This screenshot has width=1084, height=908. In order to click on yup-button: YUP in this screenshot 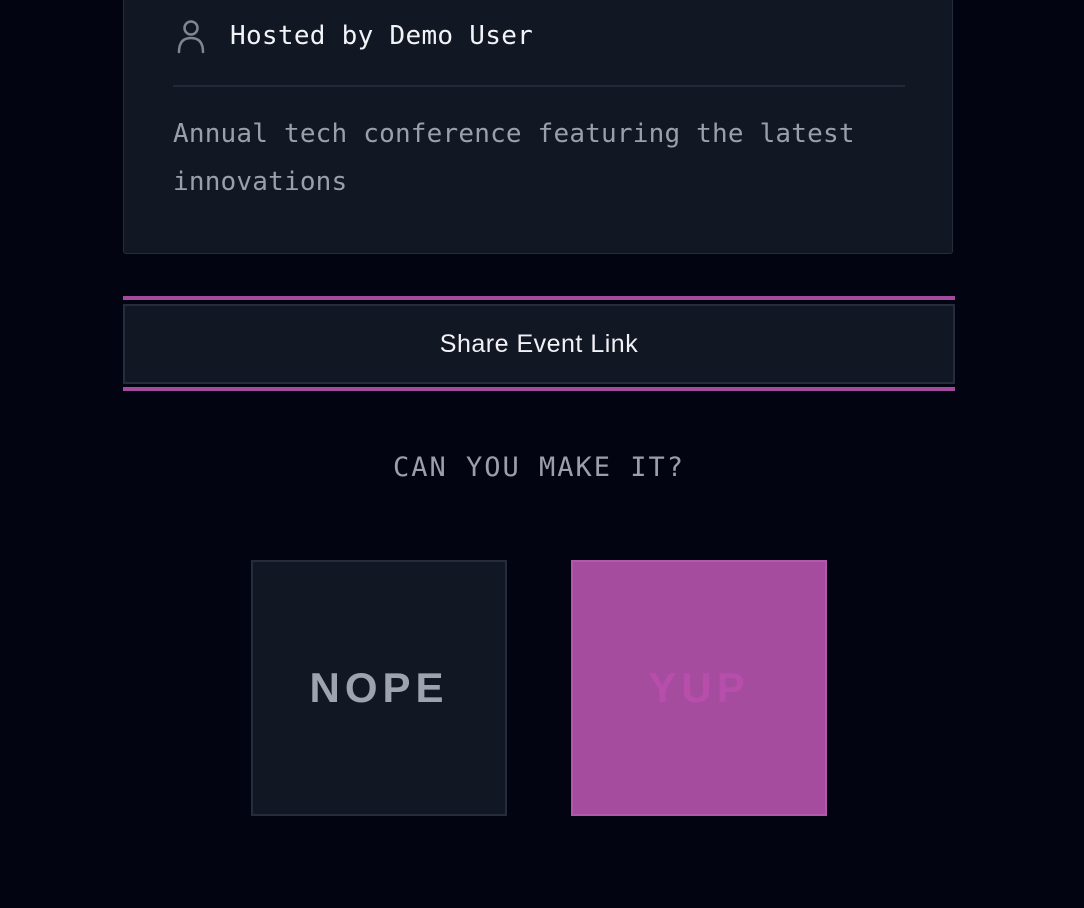, I will do `click(699, 688)`.